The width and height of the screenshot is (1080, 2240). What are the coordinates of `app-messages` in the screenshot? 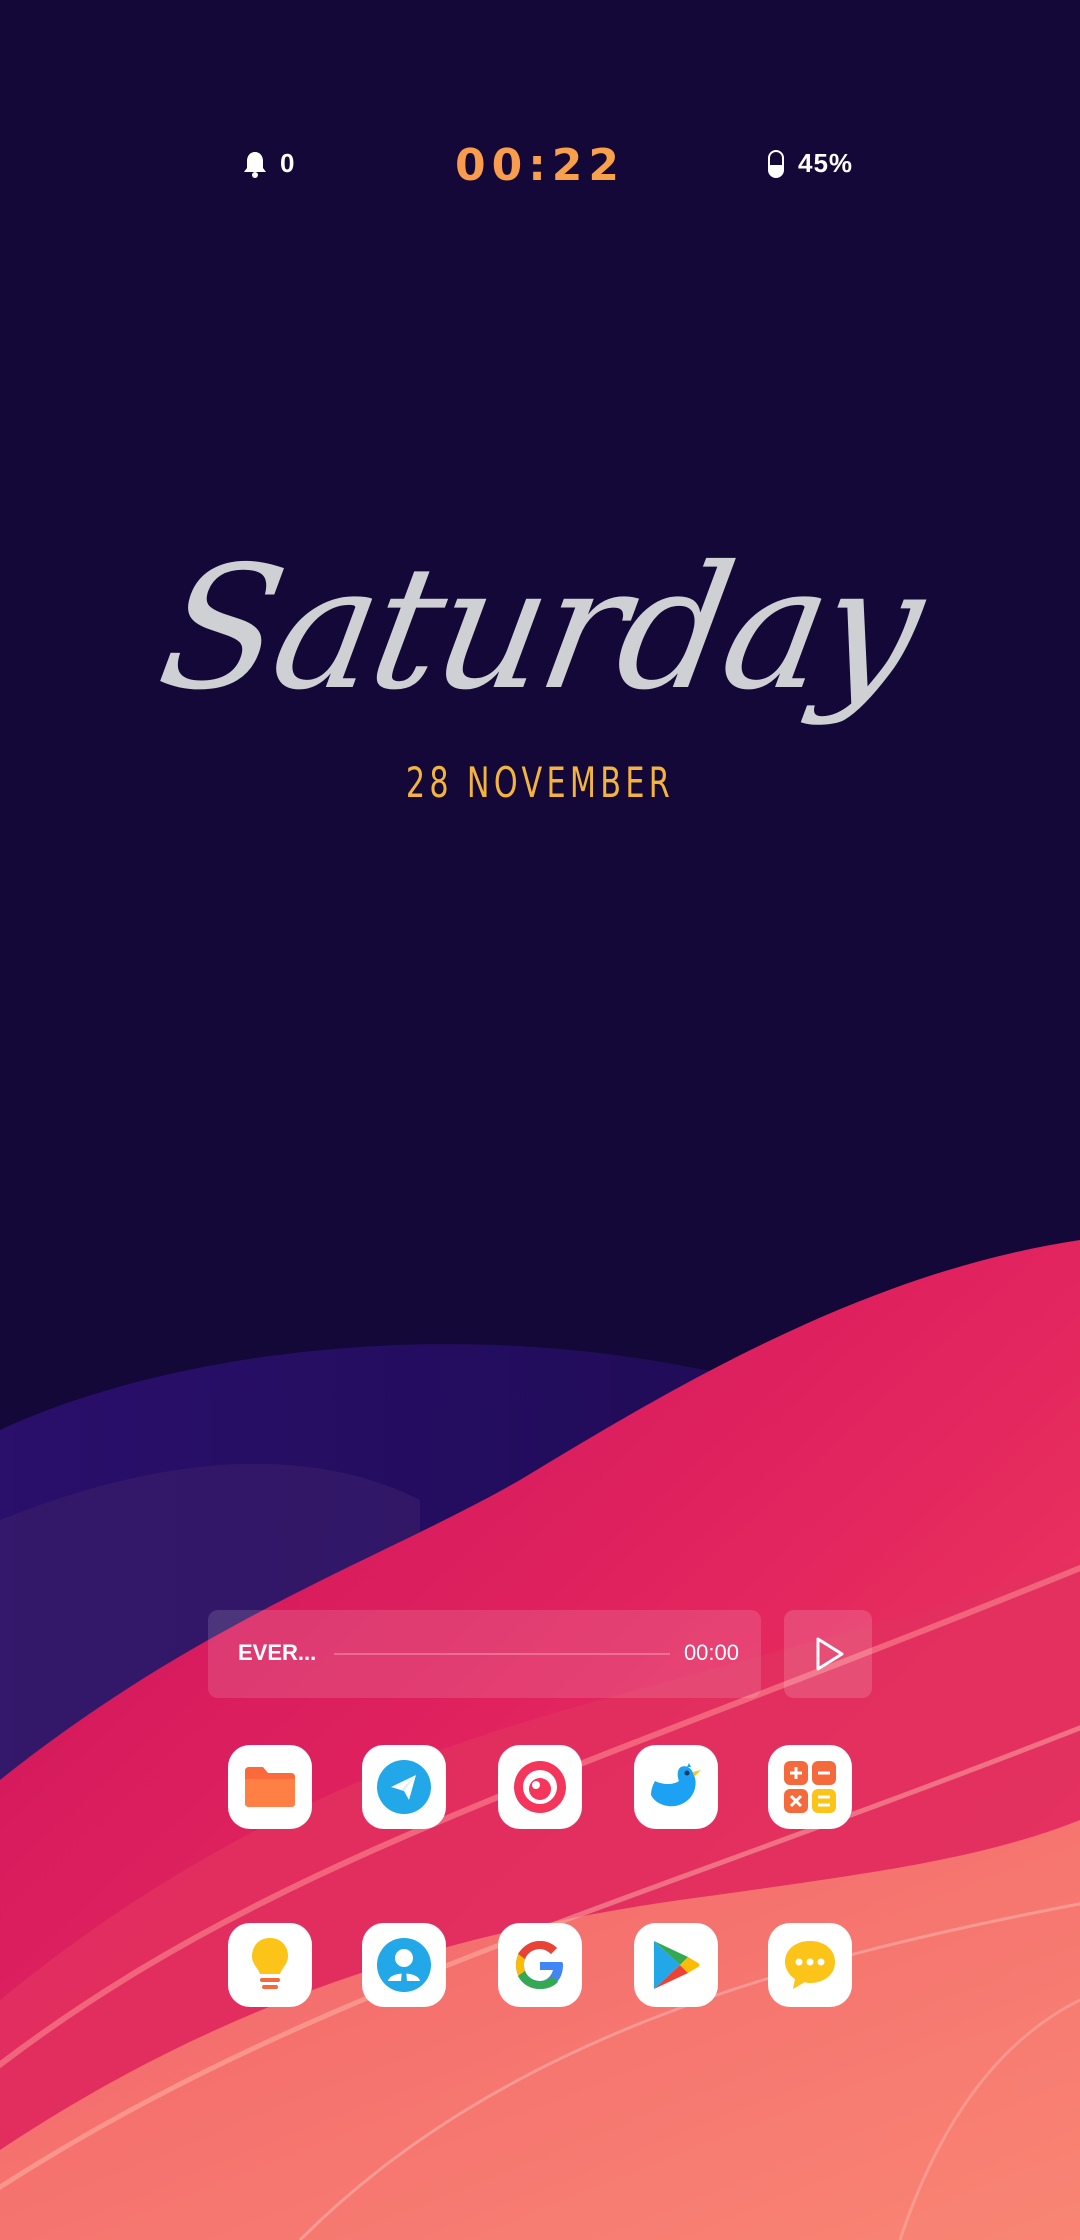 It's located at (810, 1965).